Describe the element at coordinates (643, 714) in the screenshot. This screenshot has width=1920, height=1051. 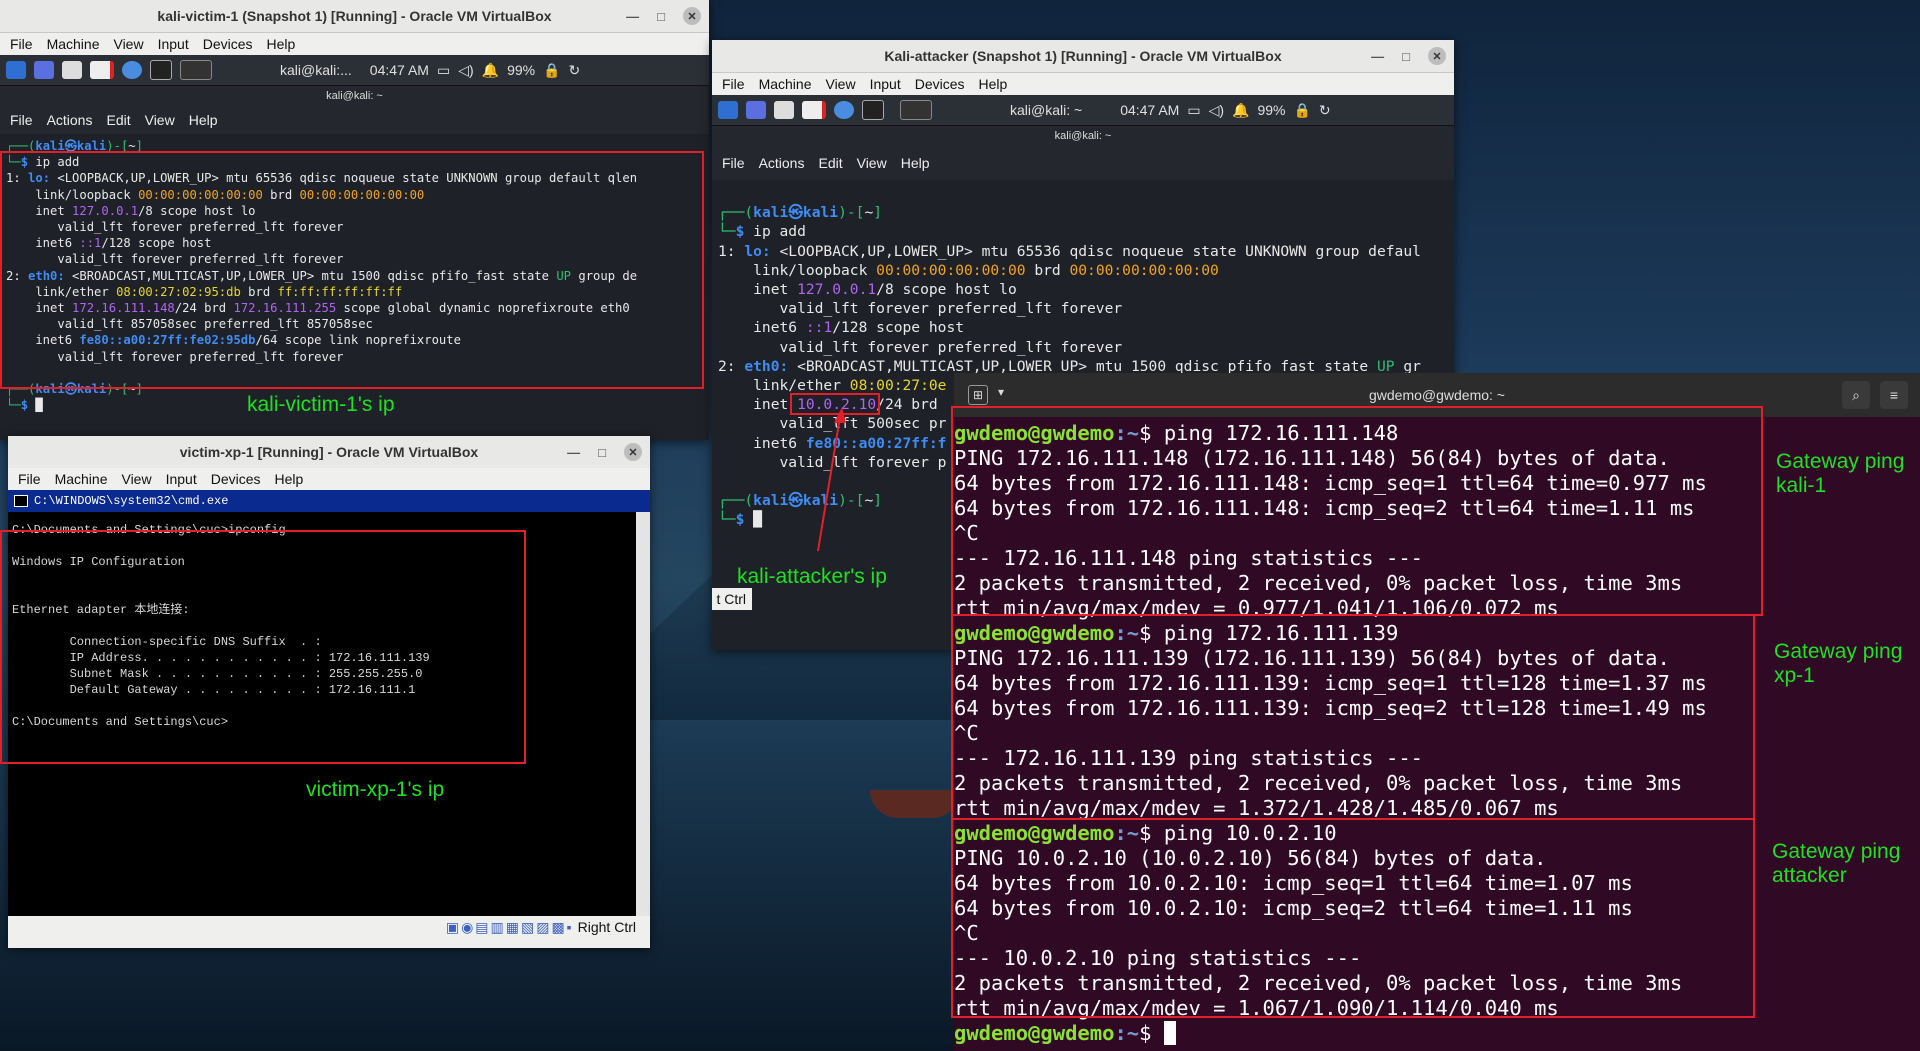
I see `cmd-scrollbar` at that location.